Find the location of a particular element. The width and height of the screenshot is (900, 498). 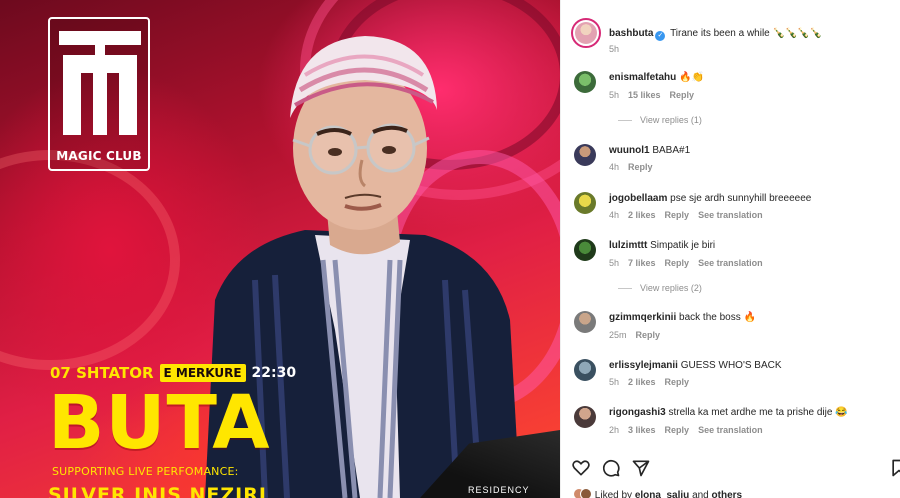

comment: wuunol1 BABA#1 is located at coordinates (750, 150).